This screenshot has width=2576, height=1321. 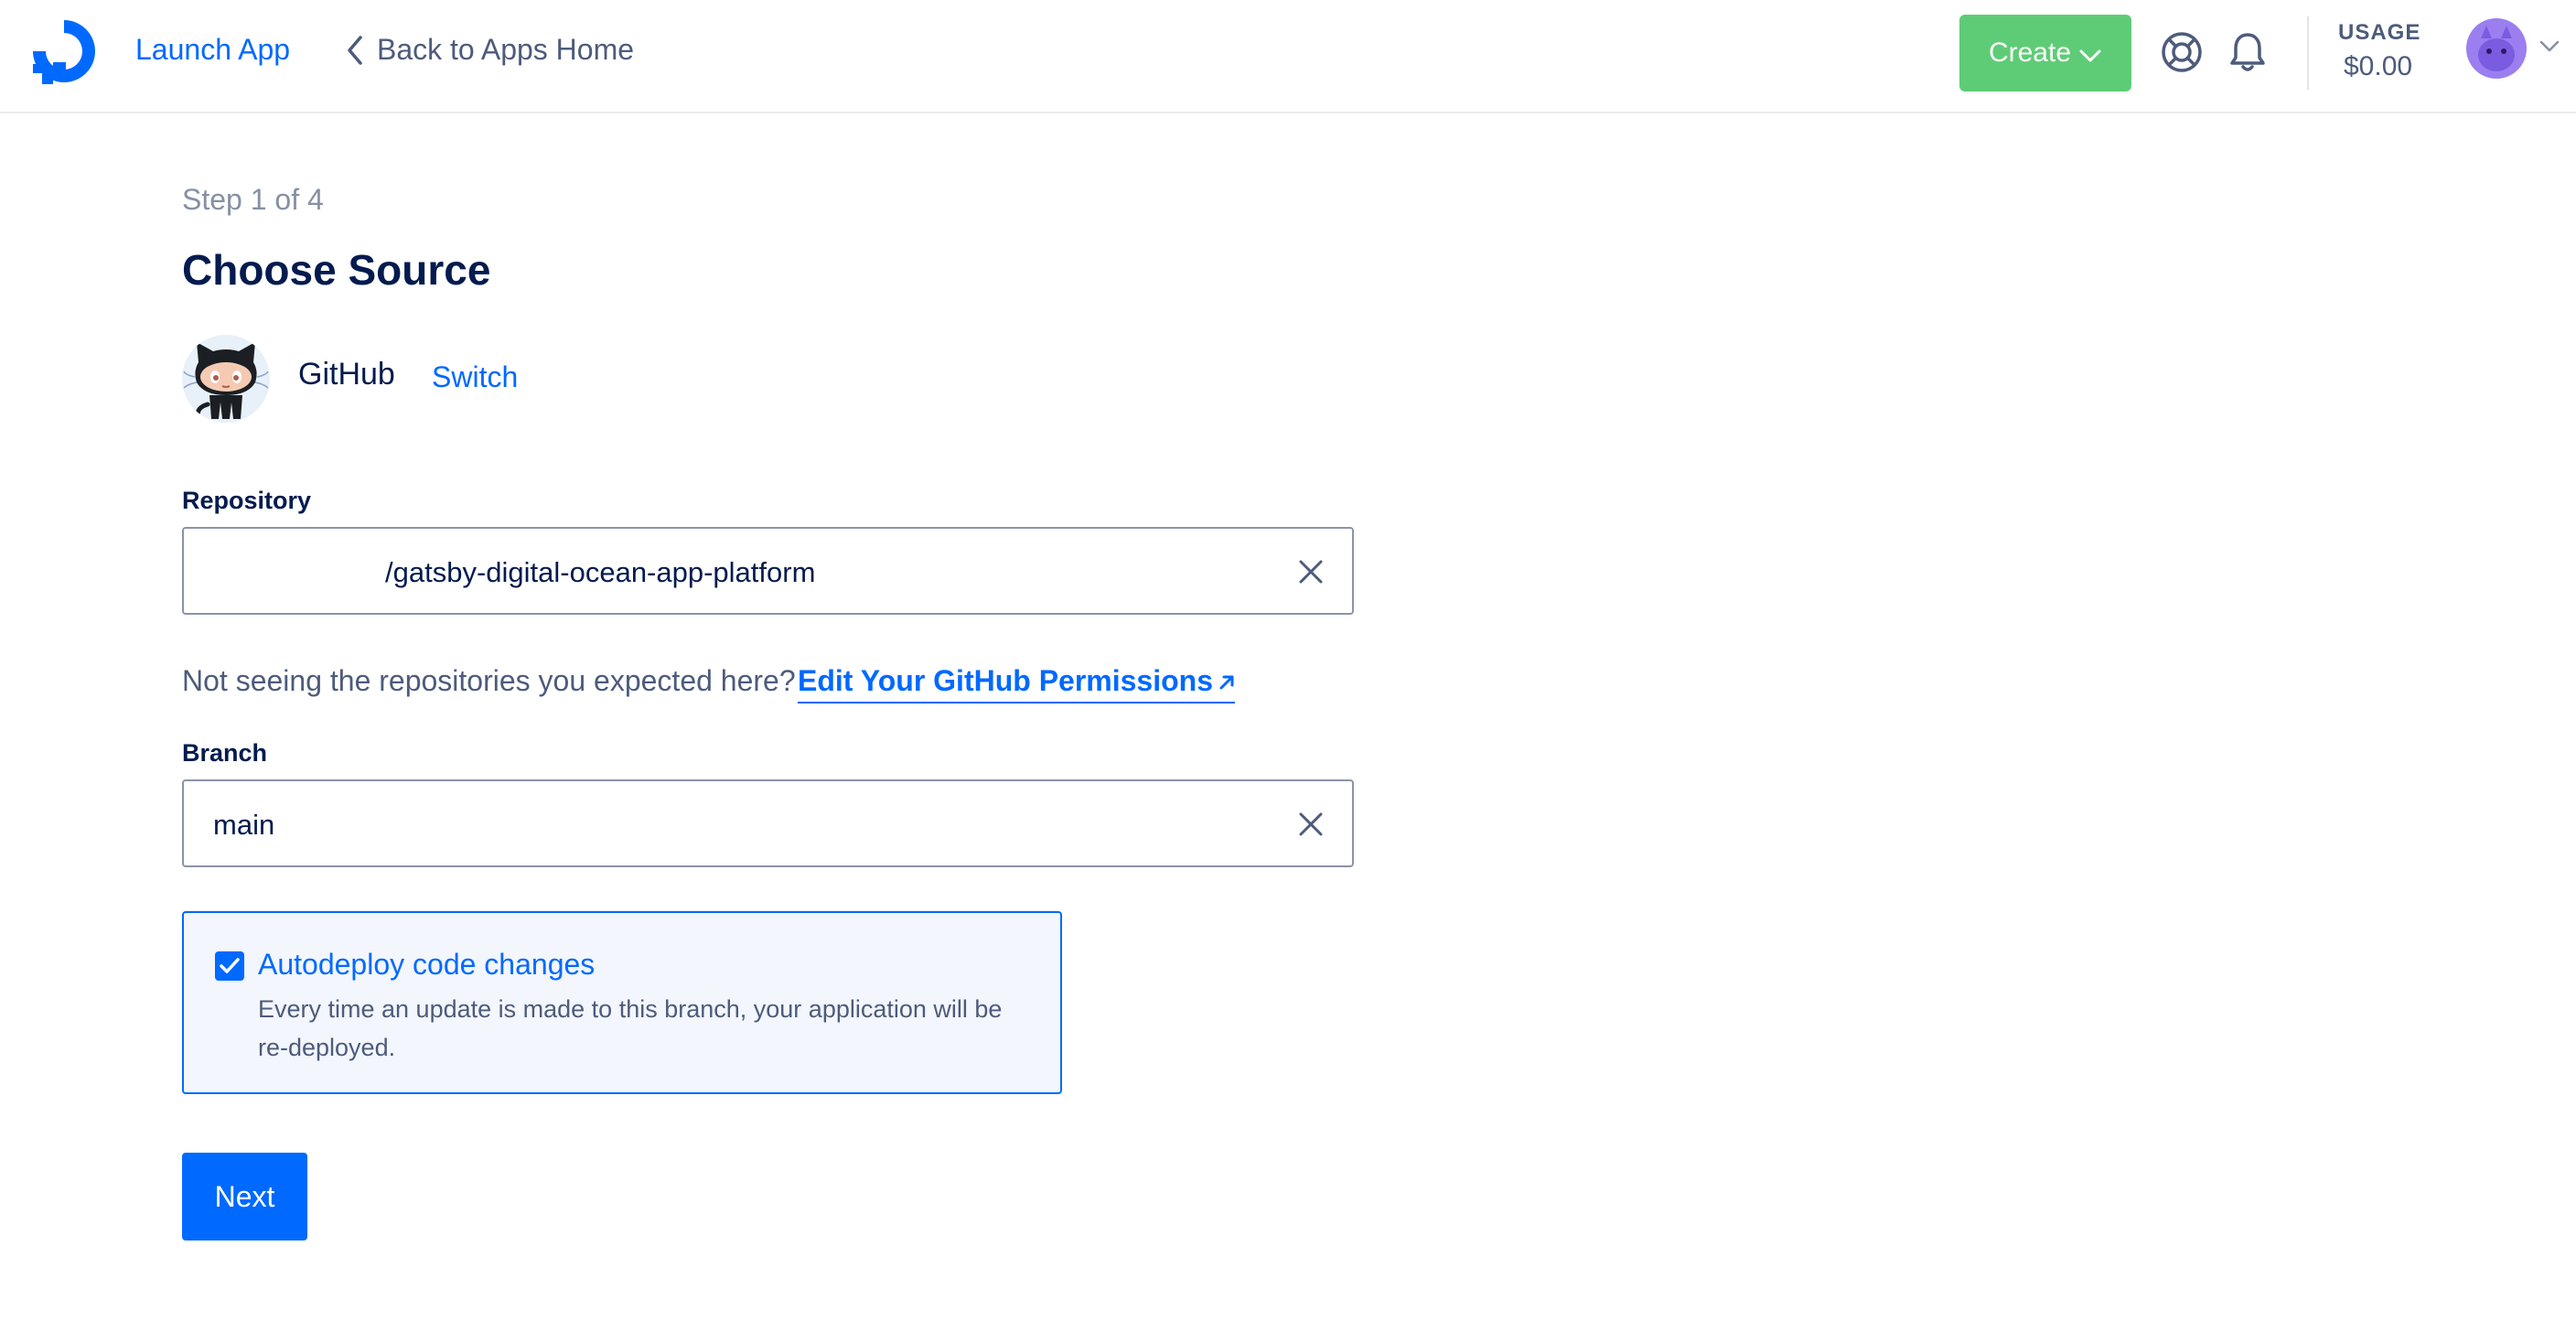 I want to click on autodeploy-checkbox, so click(x=230, y=966).